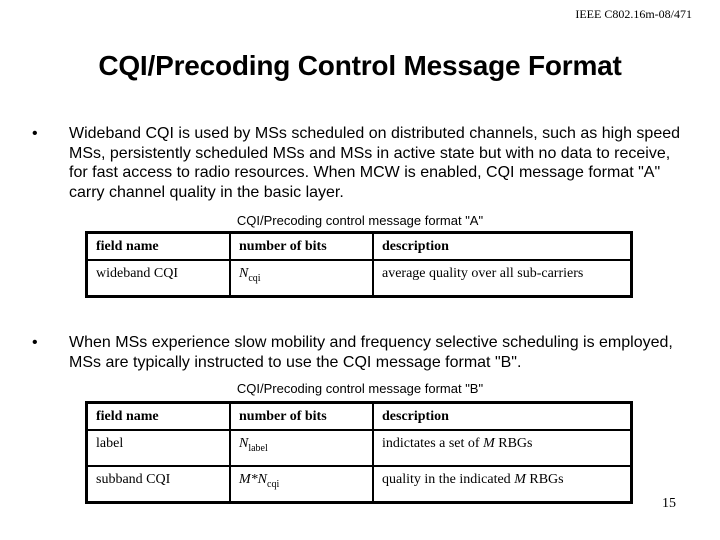  Describe the element at coordinates (448, 479) in the screenshot. I see `desc-text: quality in the indicated` at that location.